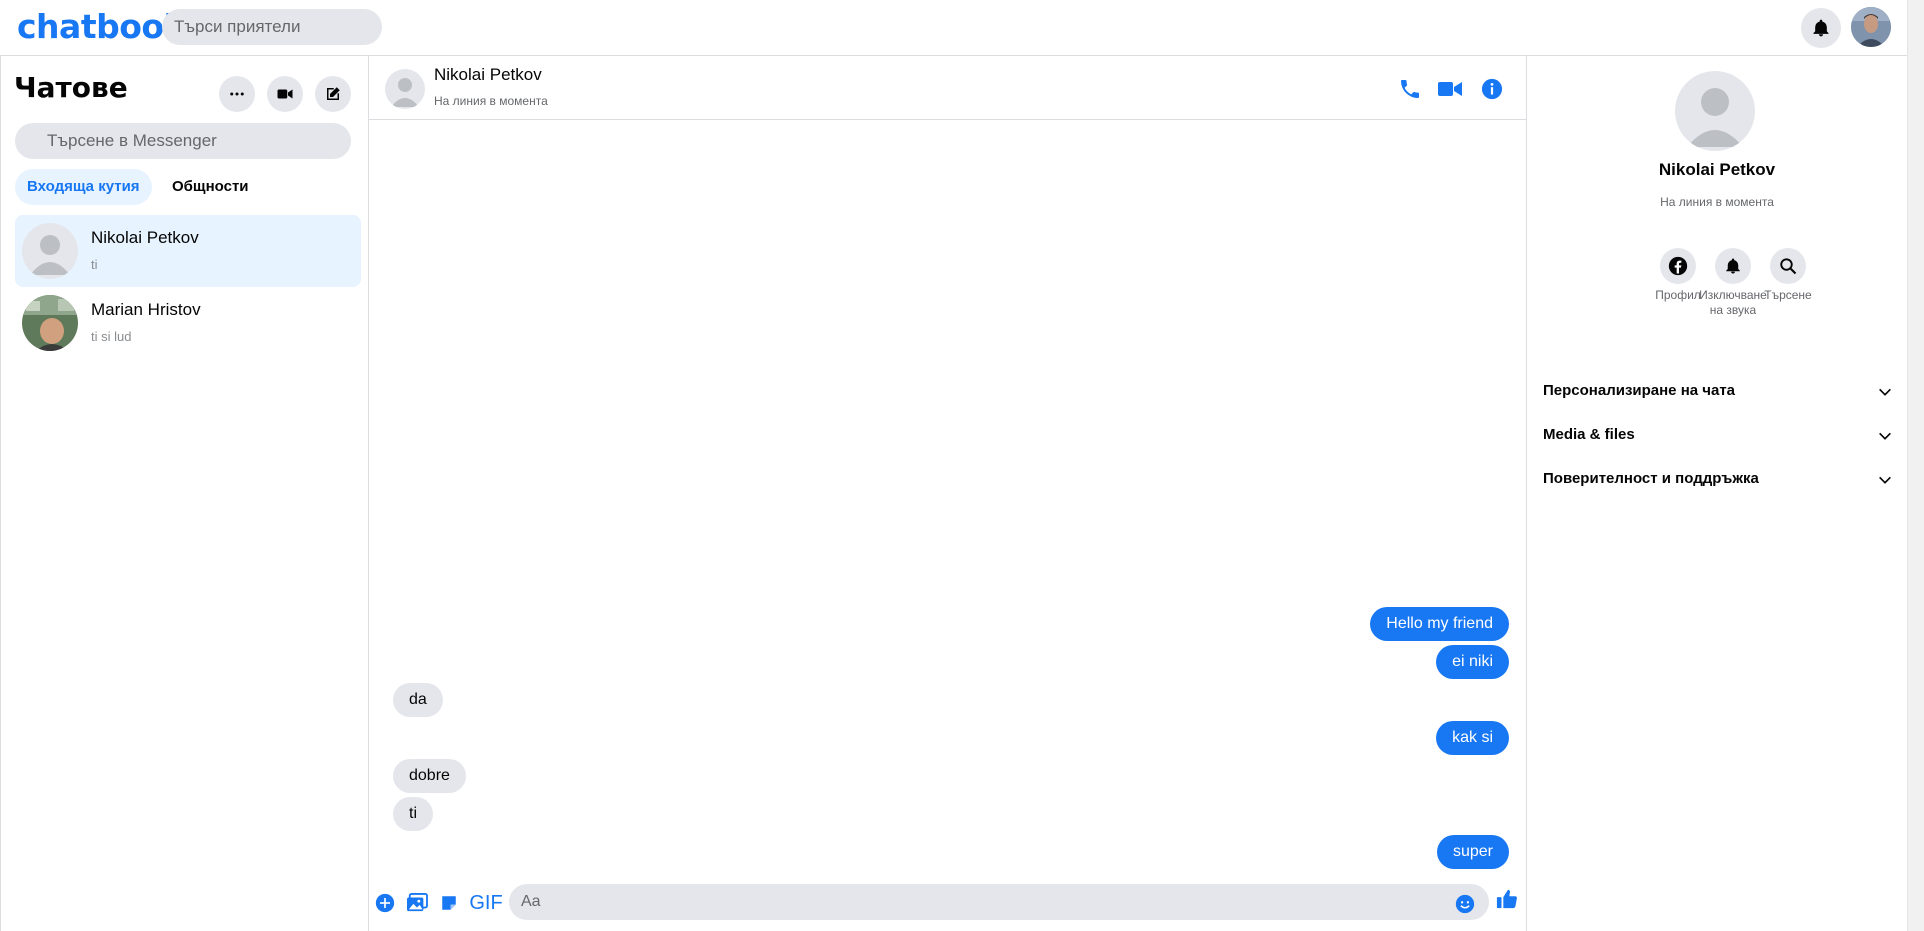 The height and width of the screenshot is (931, 1924). I want to click on more-actions-button, so click(385, 903).